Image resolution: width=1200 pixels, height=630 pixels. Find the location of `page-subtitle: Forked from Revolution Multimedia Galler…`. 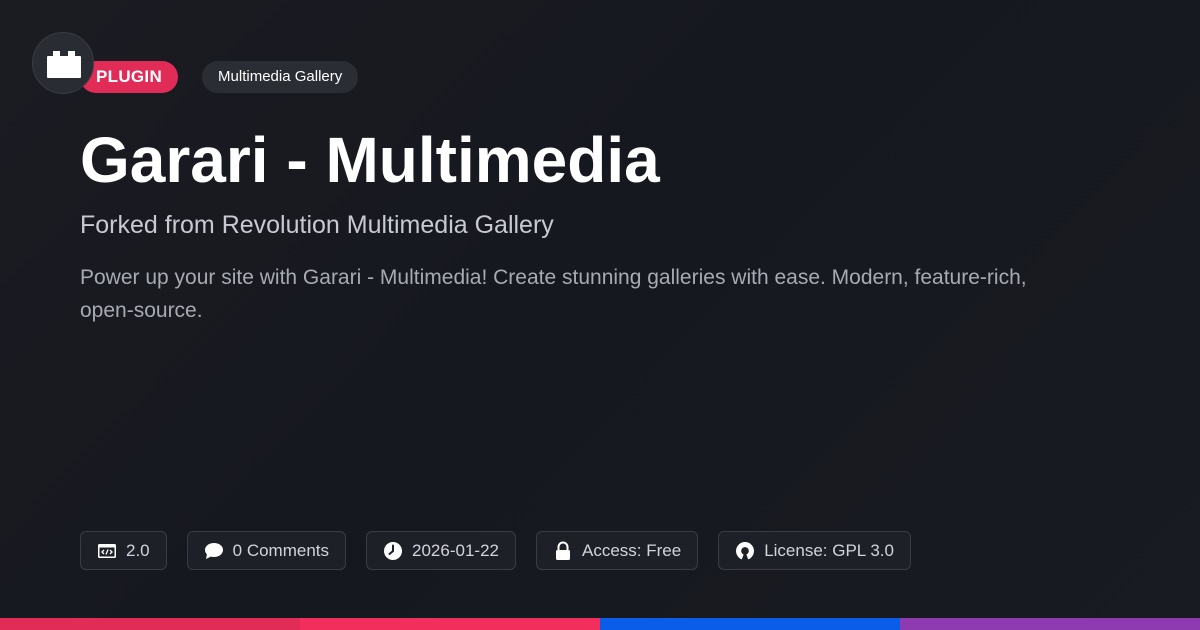

page-subtitle: Forked from Revolution Multimedia Galler… is located at coordinates (317, 225).